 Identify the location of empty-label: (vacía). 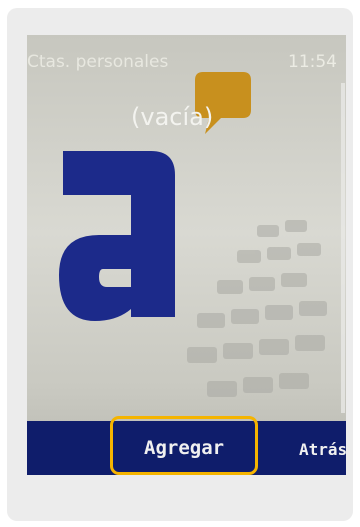
(172, 117).